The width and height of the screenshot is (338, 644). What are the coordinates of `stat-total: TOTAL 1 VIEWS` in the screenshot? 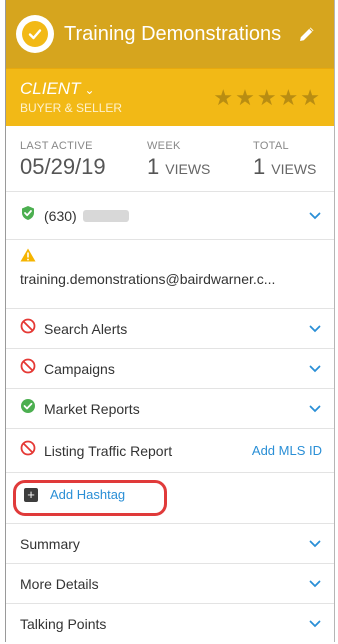 It's located at (284, 165).